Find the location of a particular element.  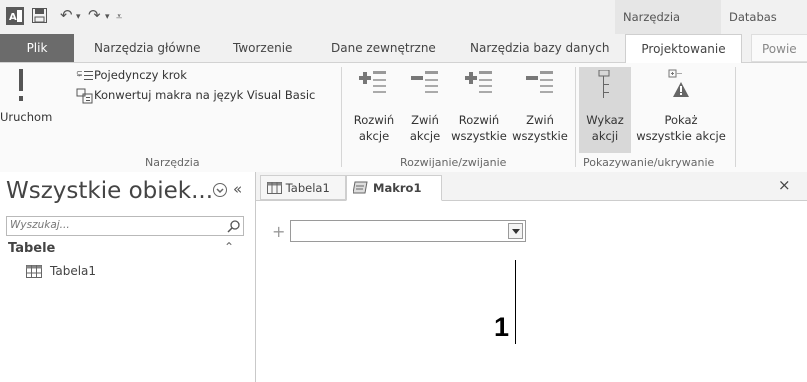

nav-menu-dropdown-icon is located at coordinates (220, 190).